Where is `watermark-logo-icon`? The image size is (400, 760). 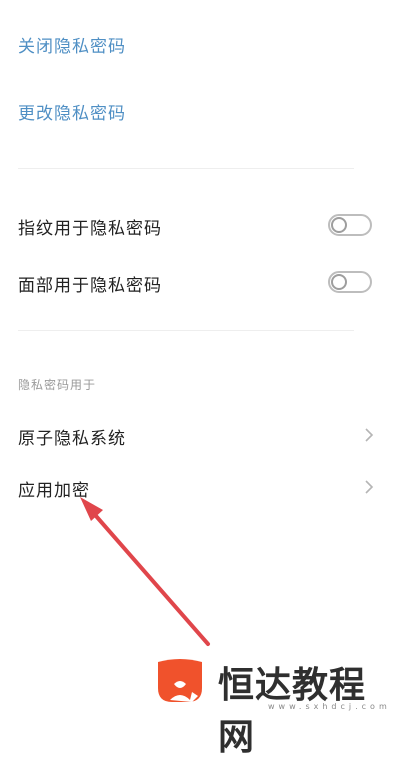 watermark-logo-icon is located at coordinates (180, 680).